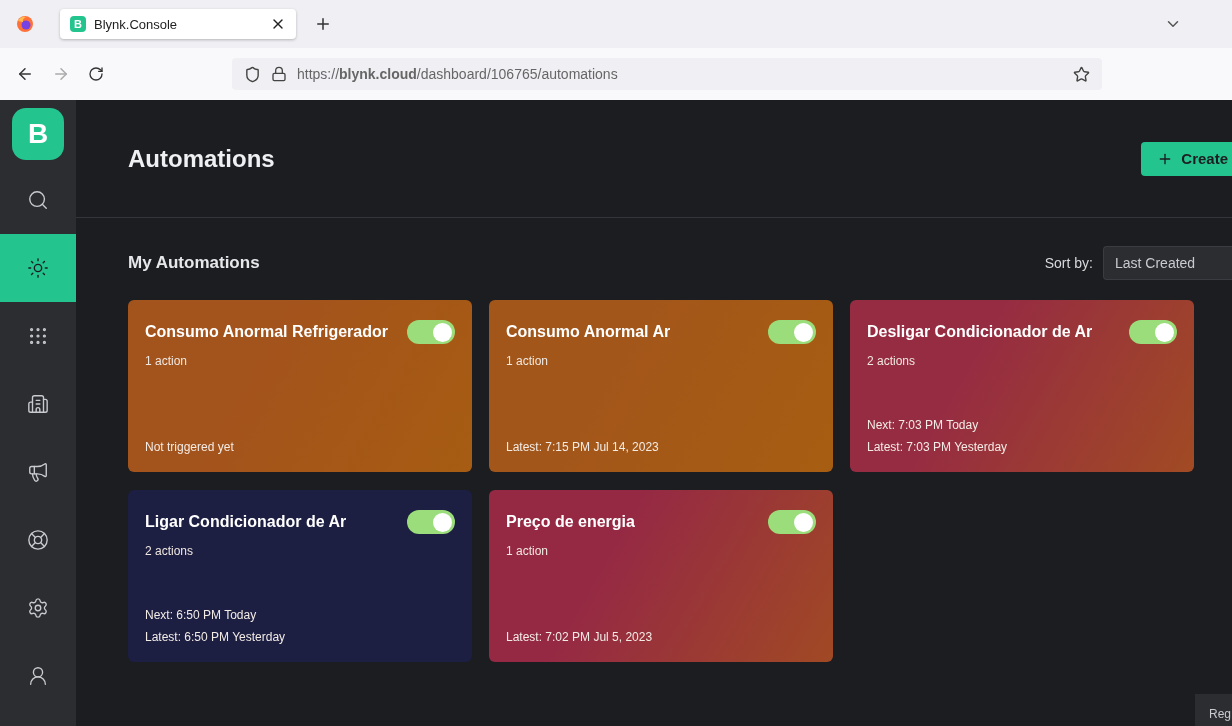 The image size is (1232, 726). What do you see at coordinates (194, 263) in the screenshot?
I see `section-title: My Automations` at bounding box center [194, 263].